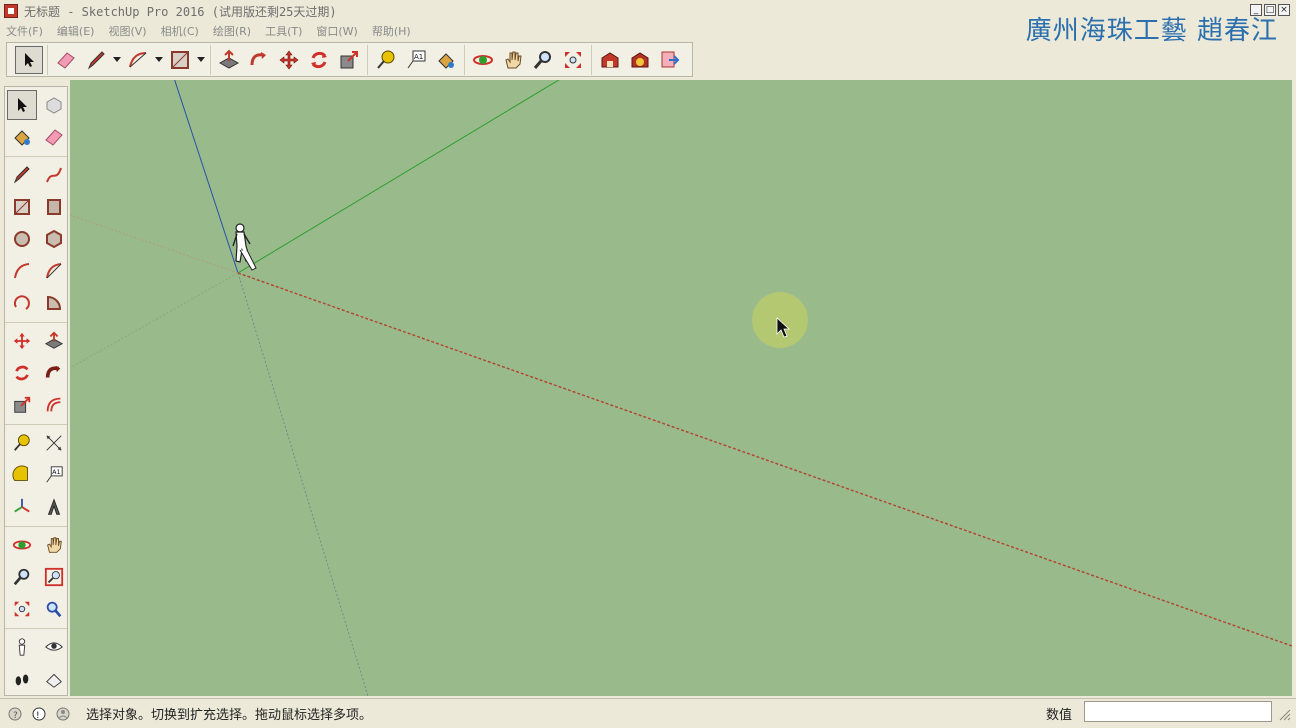 The width and height of the screenshot is (1296, 728). Describe the element at coordinates (232, 31) in the screenshot. I see `menu-draw: 绘图(R)` at that location.